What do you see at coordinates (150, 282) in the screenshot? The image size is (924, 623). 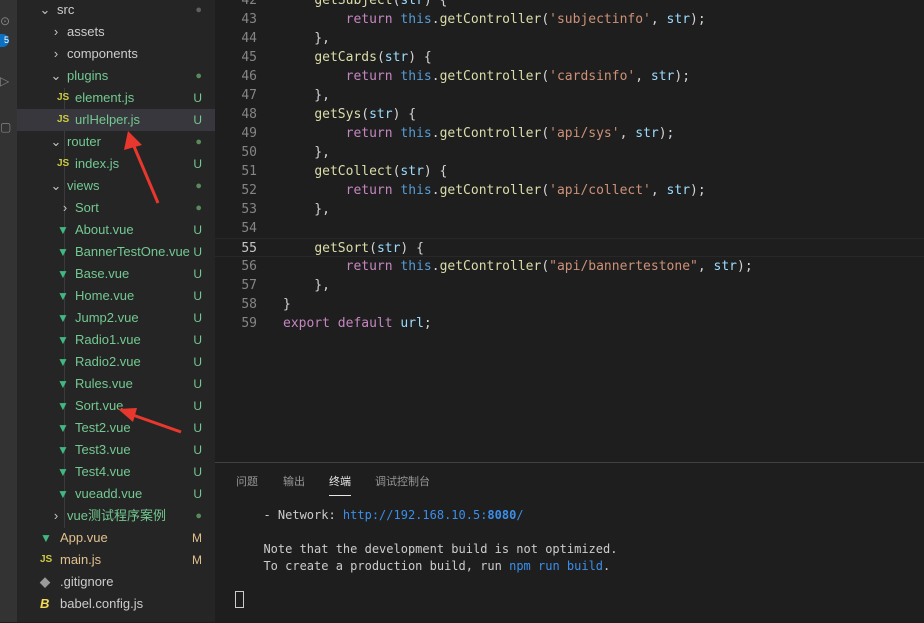 I see `annotation-arrows` at bounding box center [150, 282].